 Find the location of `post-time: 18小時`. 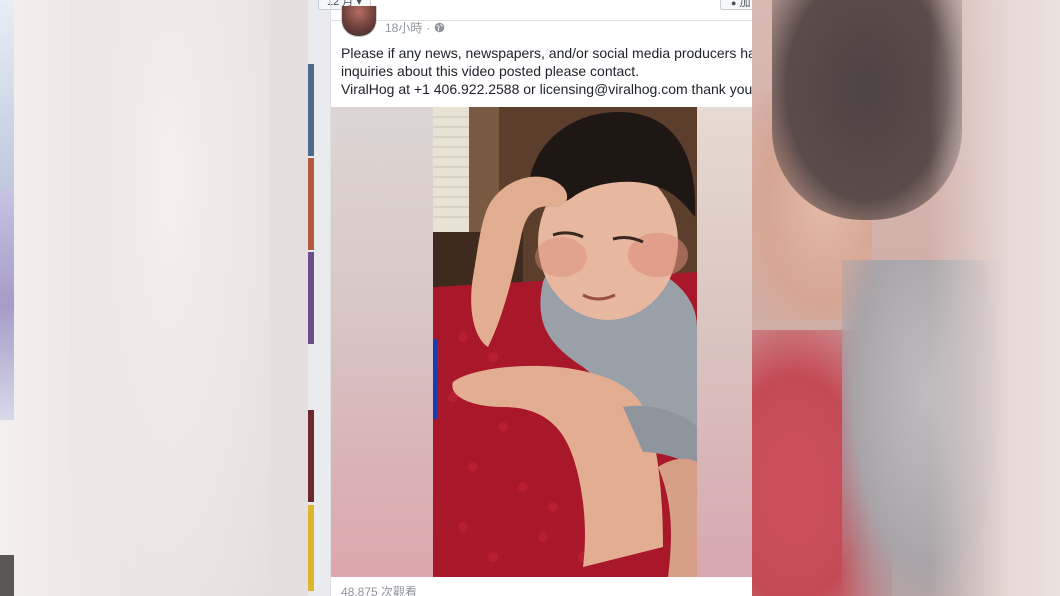

post-time: 18小時 is located at coordinates (403, 27).